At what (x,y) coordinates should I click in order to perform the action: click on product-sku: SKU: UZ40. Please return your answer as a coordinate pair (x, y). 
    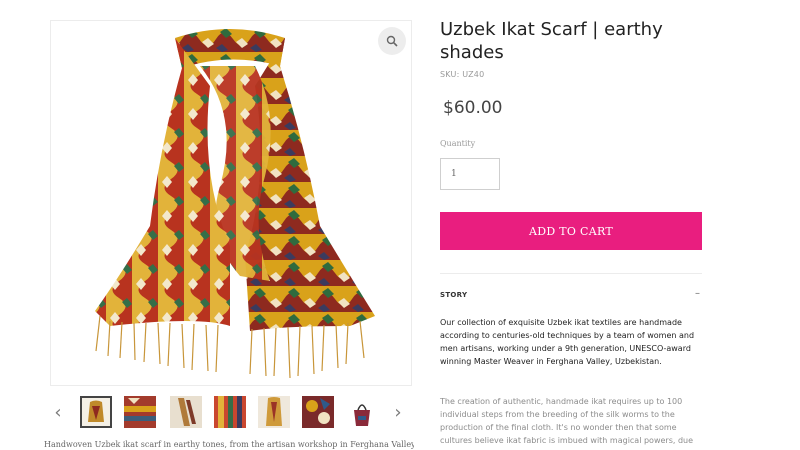
    Looking at the image, I should click on (462, 74).